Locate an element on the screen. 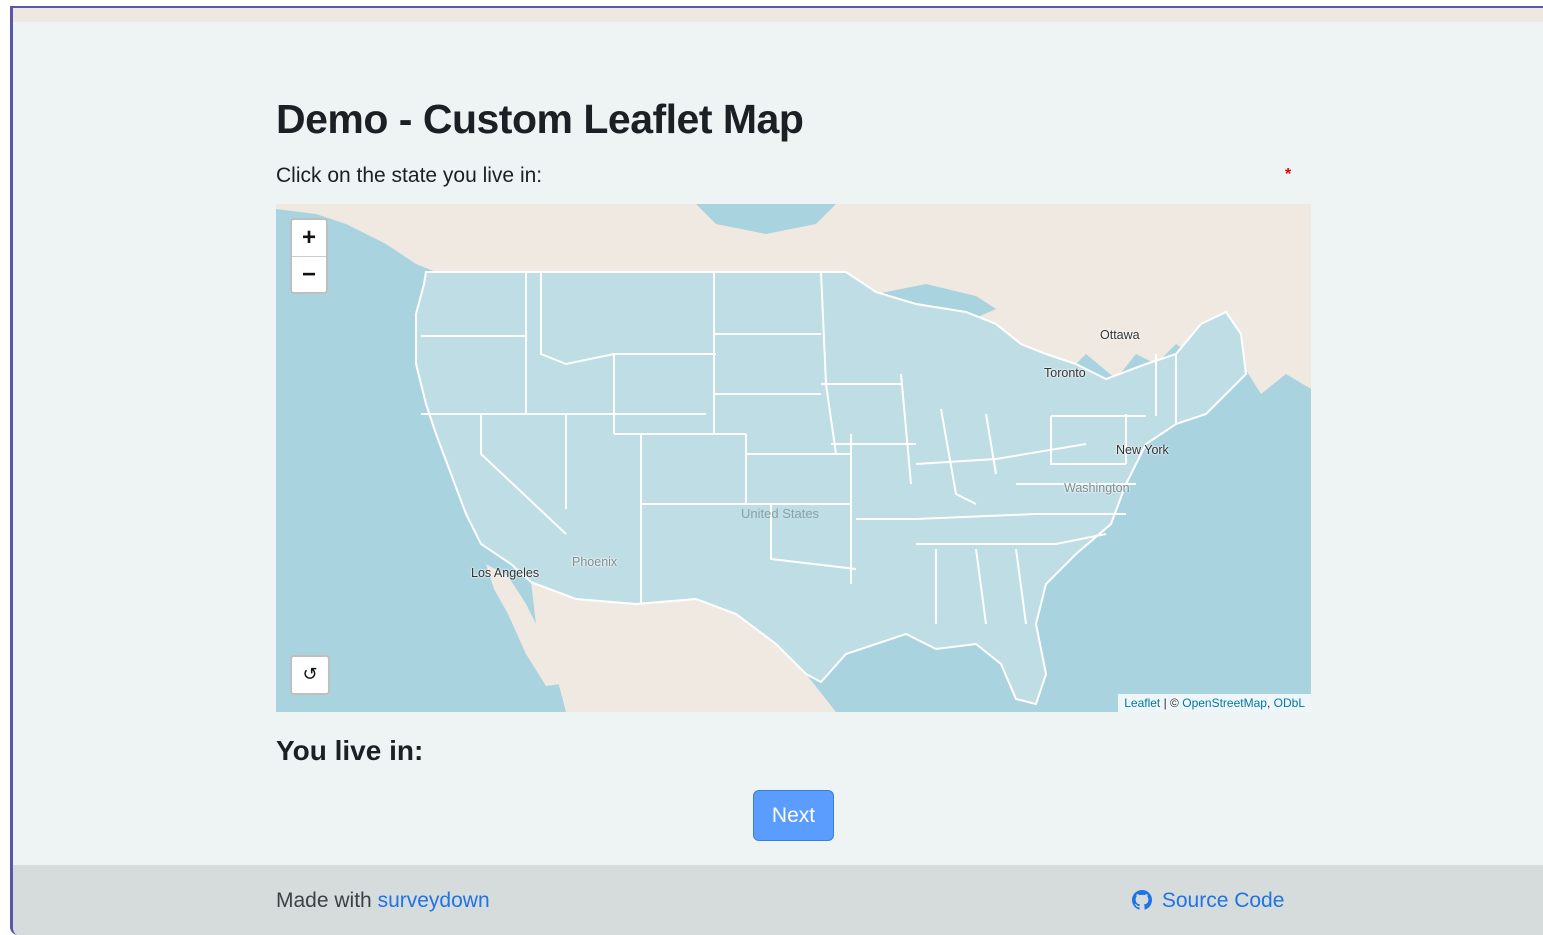 The image size is (1543, 935). label-washington: Washington is located at coordinates (1097, 488).